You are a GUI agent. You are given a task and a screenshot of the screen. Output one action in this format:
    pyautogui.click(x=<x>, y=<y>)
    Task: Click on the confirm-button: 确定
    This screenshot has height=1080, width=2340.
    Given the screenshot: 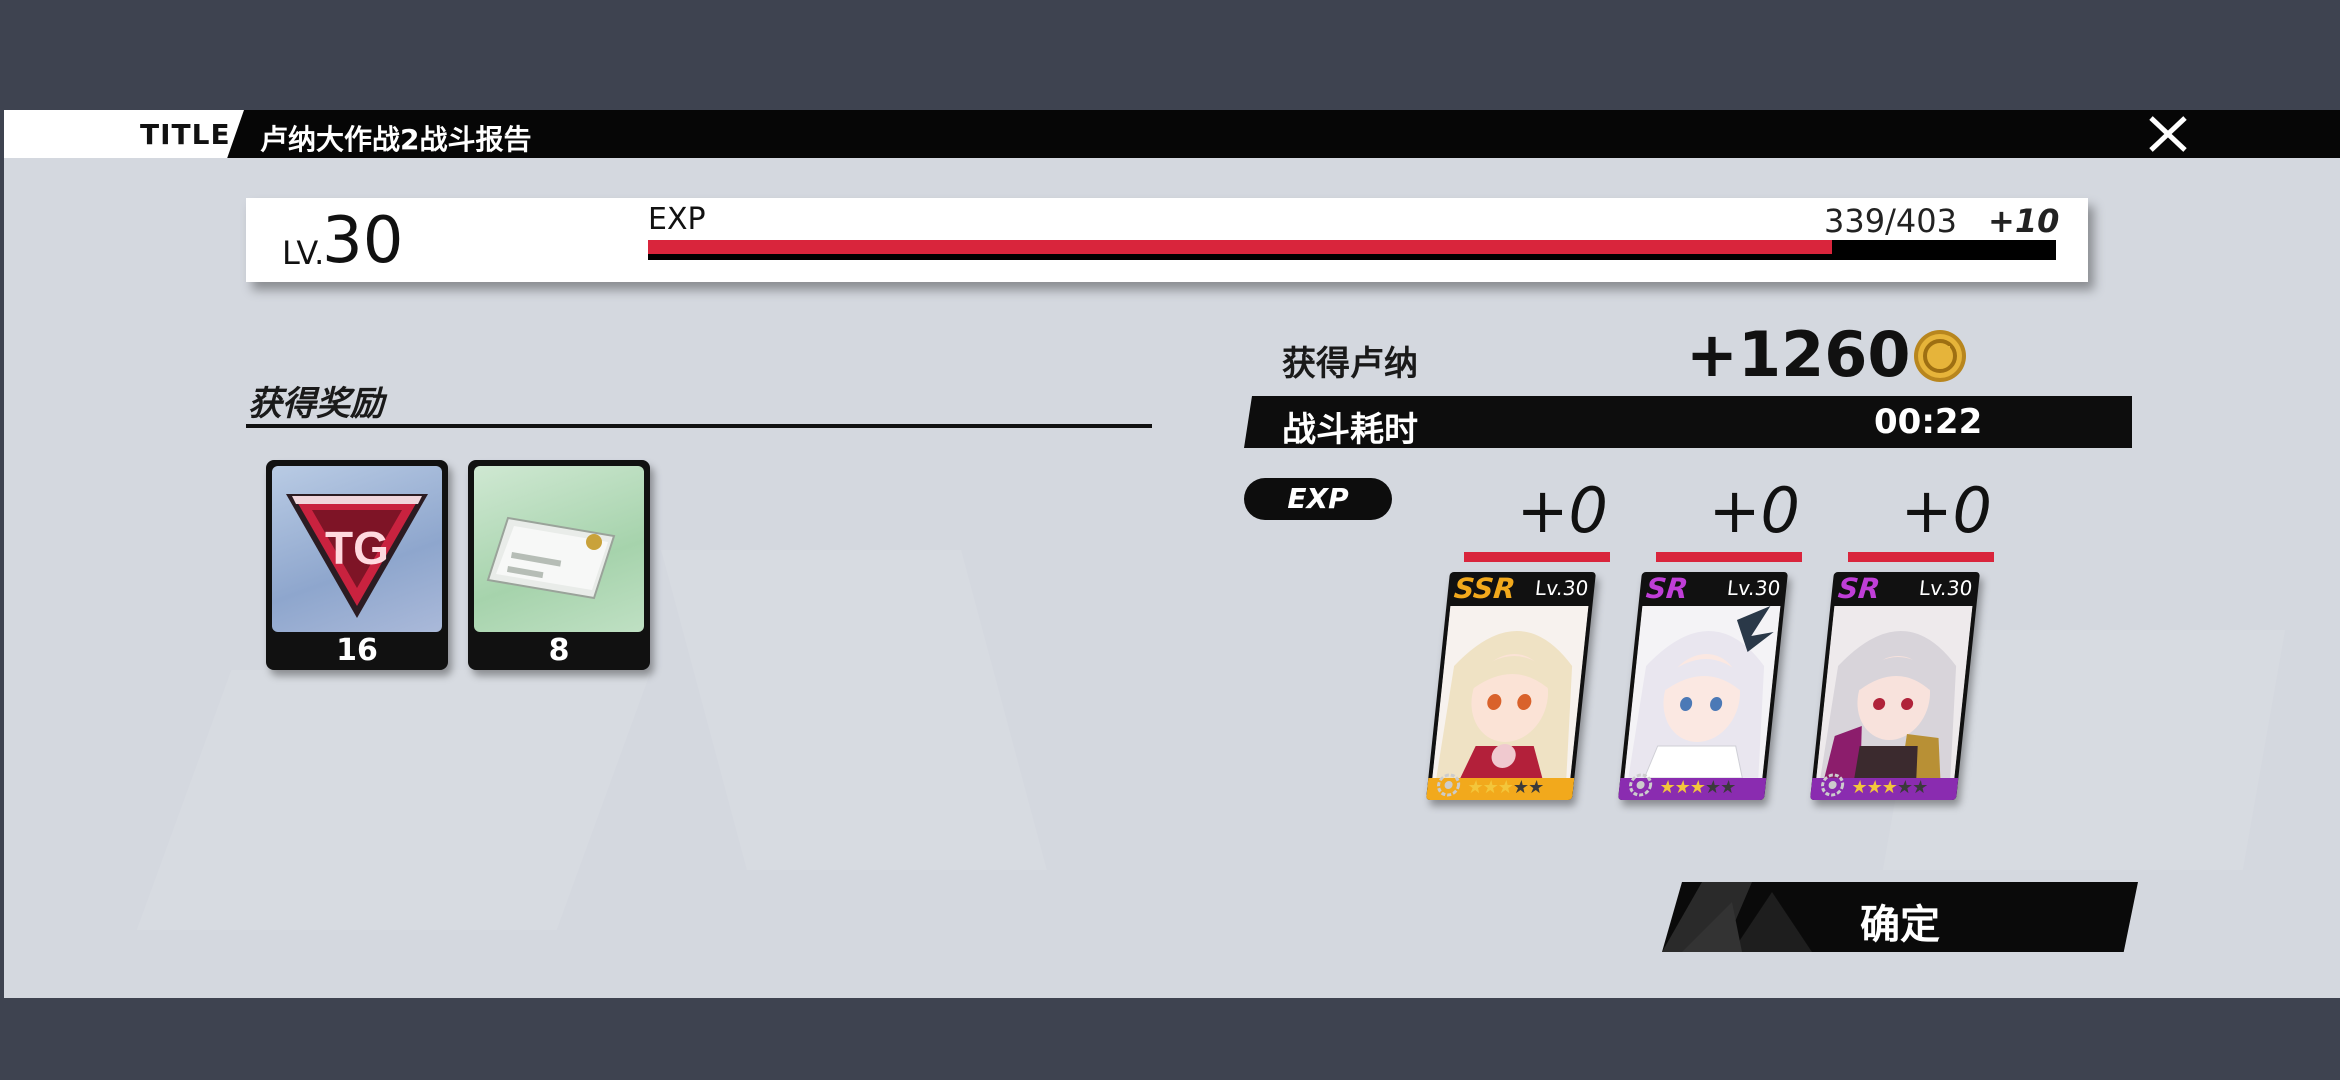 What is the action you would take?
    pyautogui.click(x=1900, y=917)
    